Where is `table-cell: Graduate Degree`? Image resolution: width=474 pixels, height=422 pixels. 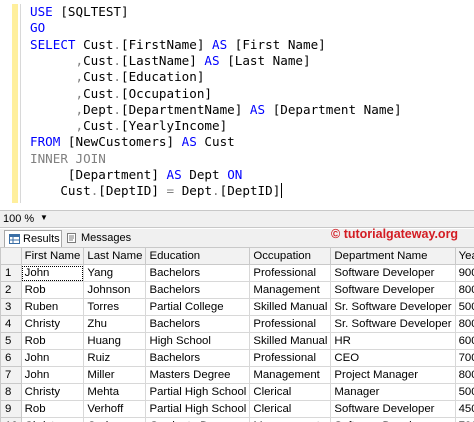 table-cell: Graduate Degree is located at coordinates (198, 419).